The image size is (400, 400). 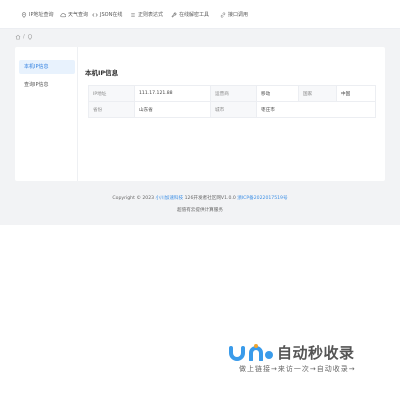 I want to click on copyright-mid-text: 126开发者社区网V1.0.0, so click(x=210, y=198).